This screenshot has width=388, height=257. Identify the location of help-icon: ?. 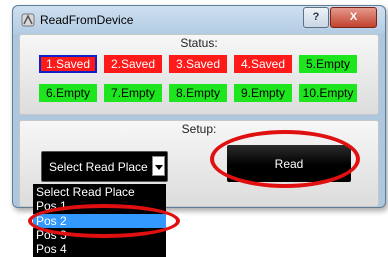
(316, 17).